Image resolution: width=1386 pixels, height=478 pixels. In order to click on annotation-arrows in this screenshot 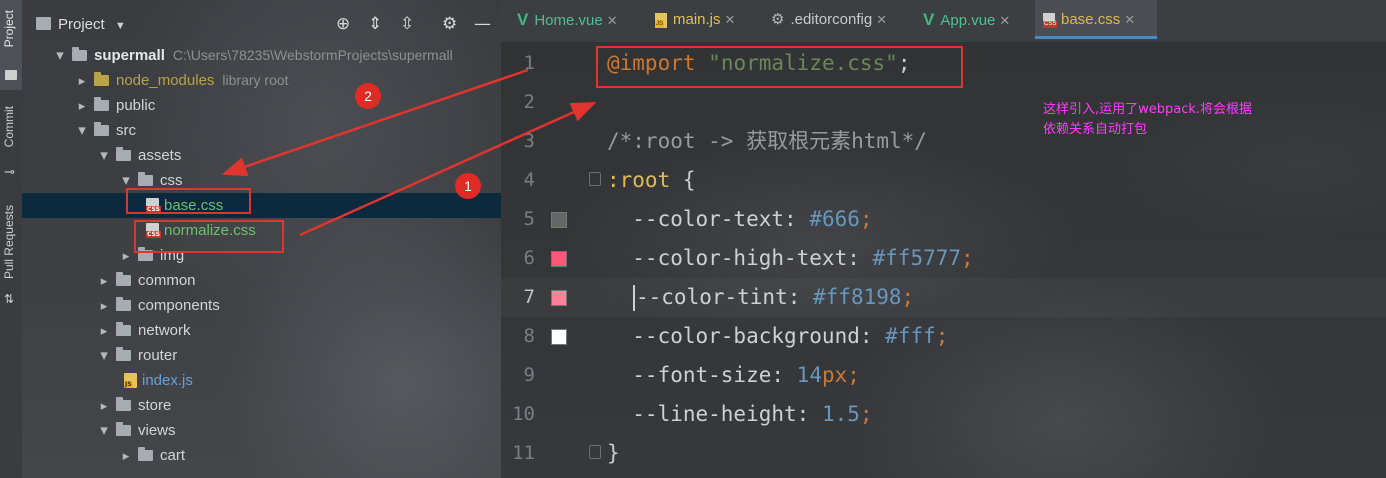, I will do `click(409, 152)`.